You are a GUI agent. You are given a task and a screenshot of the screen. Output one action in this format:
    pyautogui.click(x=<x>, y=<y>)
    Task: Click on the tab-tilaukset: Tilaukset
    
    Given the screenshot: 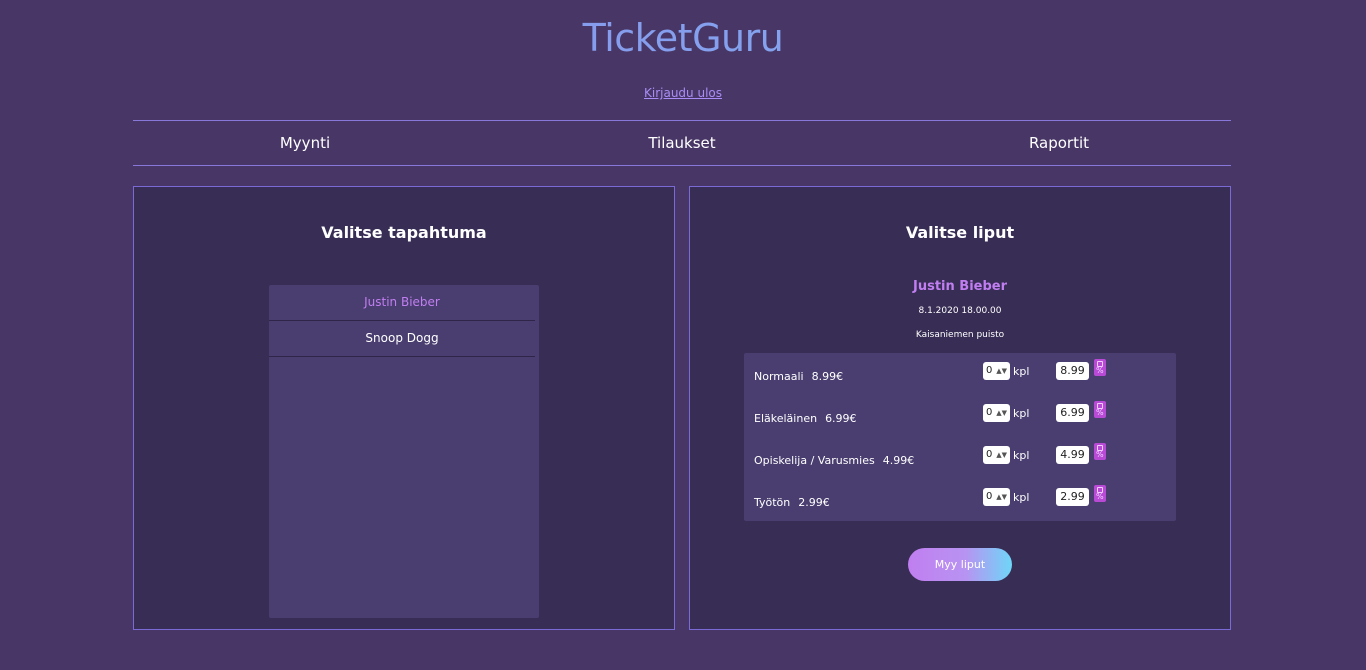 What is the action you would take?
    pyautogui.click(x=681, y=143)
    